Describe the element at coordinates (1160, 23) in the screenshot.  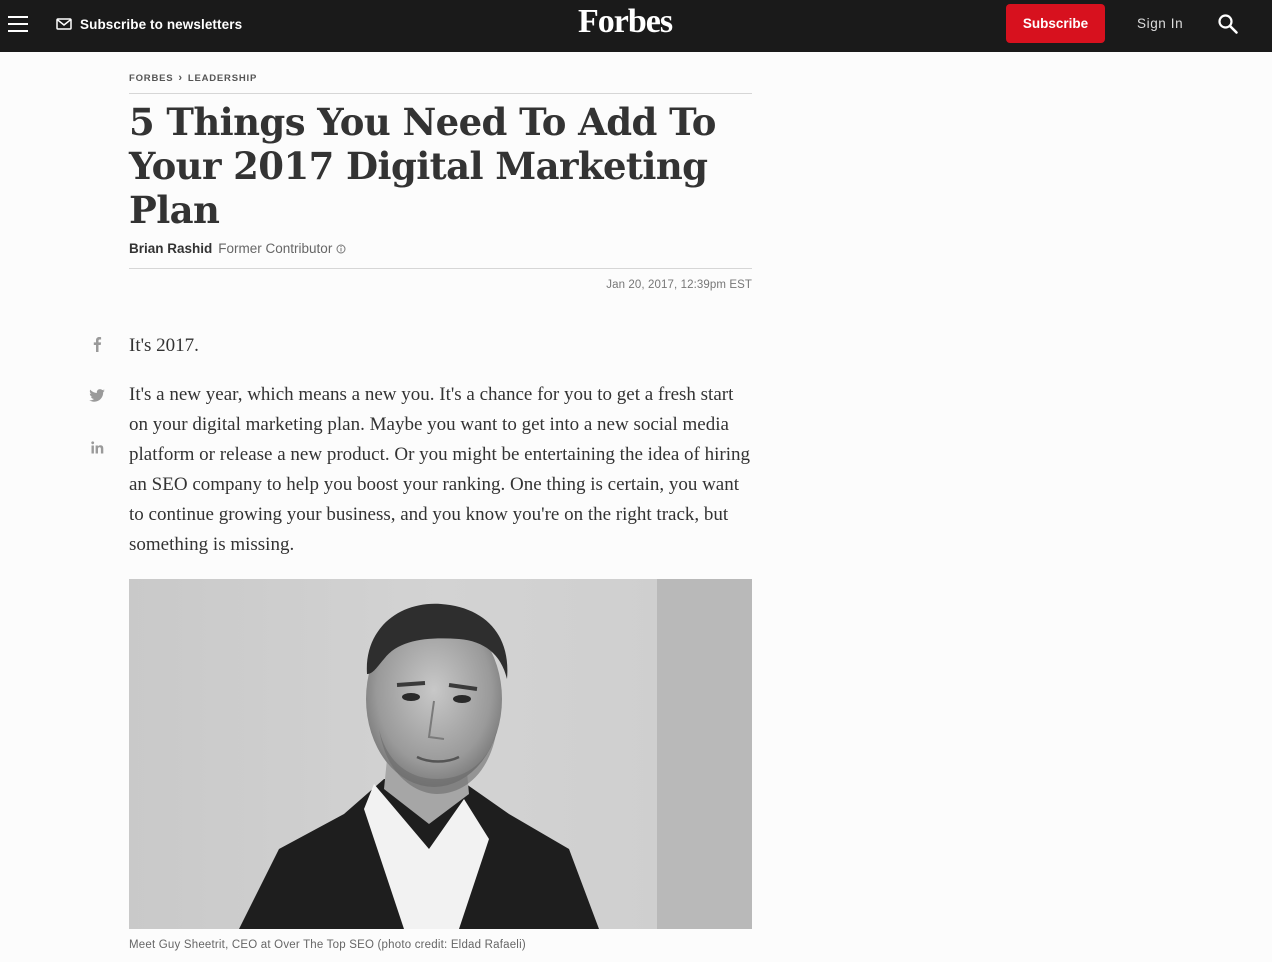
I see `sign-in-link: Sign In` at that location.